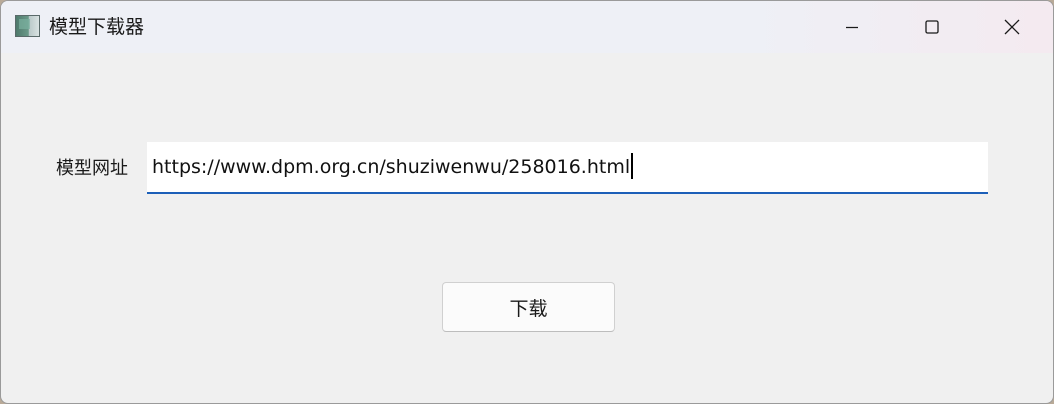 This screenshot has width=1054, height=404. Describe the element at coordinates (97, 27) in the screenshot. I see `window-title: 模型下载器` at that location.